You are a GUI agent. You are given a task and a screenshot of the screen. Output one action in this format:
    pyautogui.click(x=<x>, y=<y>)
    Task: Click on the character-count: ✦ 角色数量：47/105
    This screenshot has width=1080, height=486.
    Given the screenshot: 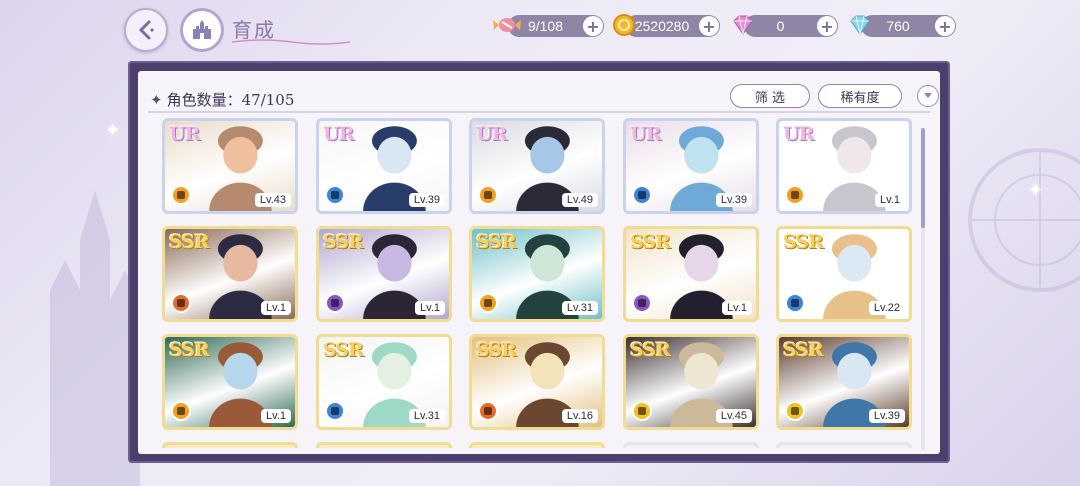 What is the action you would take?
    pyautogui.click(x=222, y=99)
    